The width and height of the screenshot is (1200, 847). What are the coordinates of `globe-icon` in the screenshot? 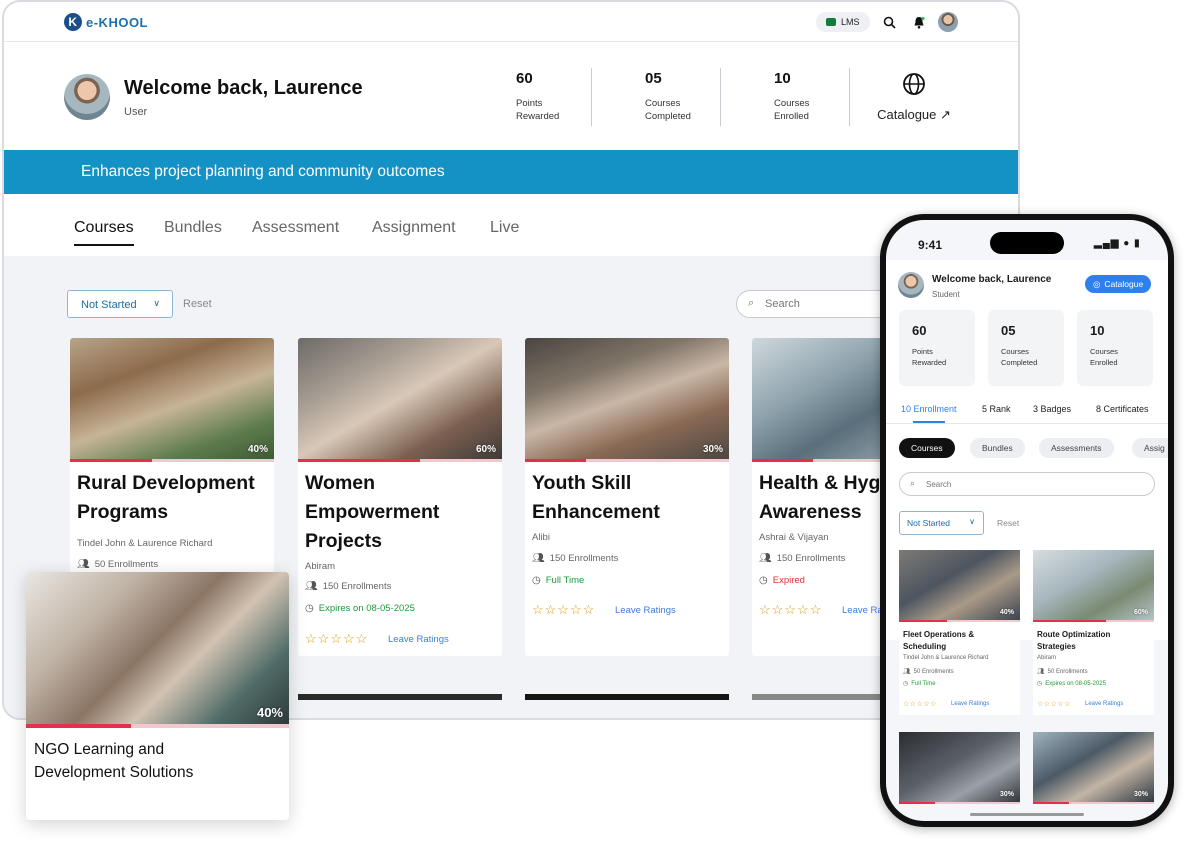 It's located at (914, 86).